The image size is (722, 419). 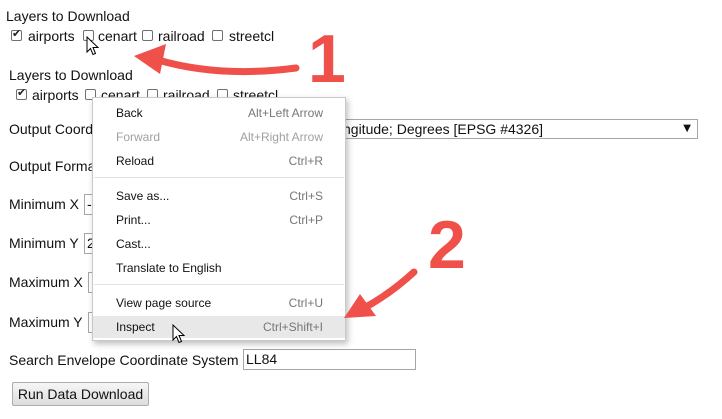 What do you see at coordinates (447, 245) in the screenshot?
I see `step-2-number: 2` at bounding box center [447, 245].